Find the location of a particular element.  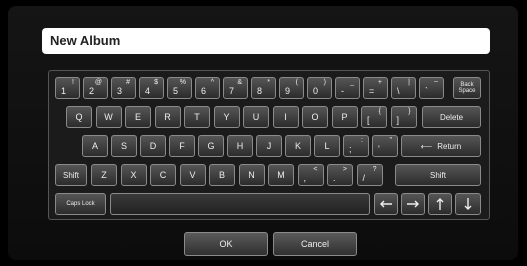

key-n: N is located at coordinates (251, 175).